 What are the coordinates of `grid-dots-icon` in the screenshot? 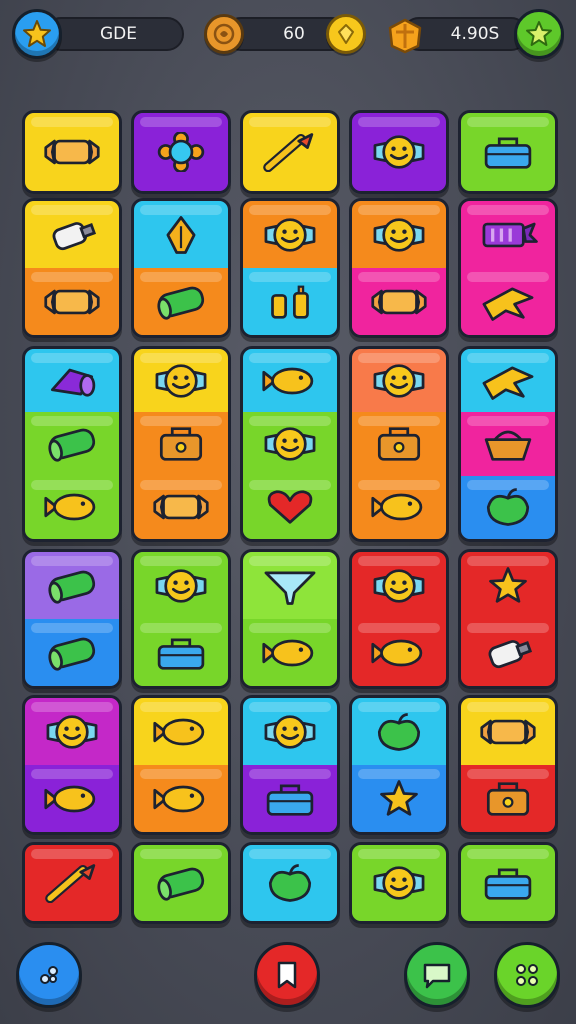 It's located at (527, 975).